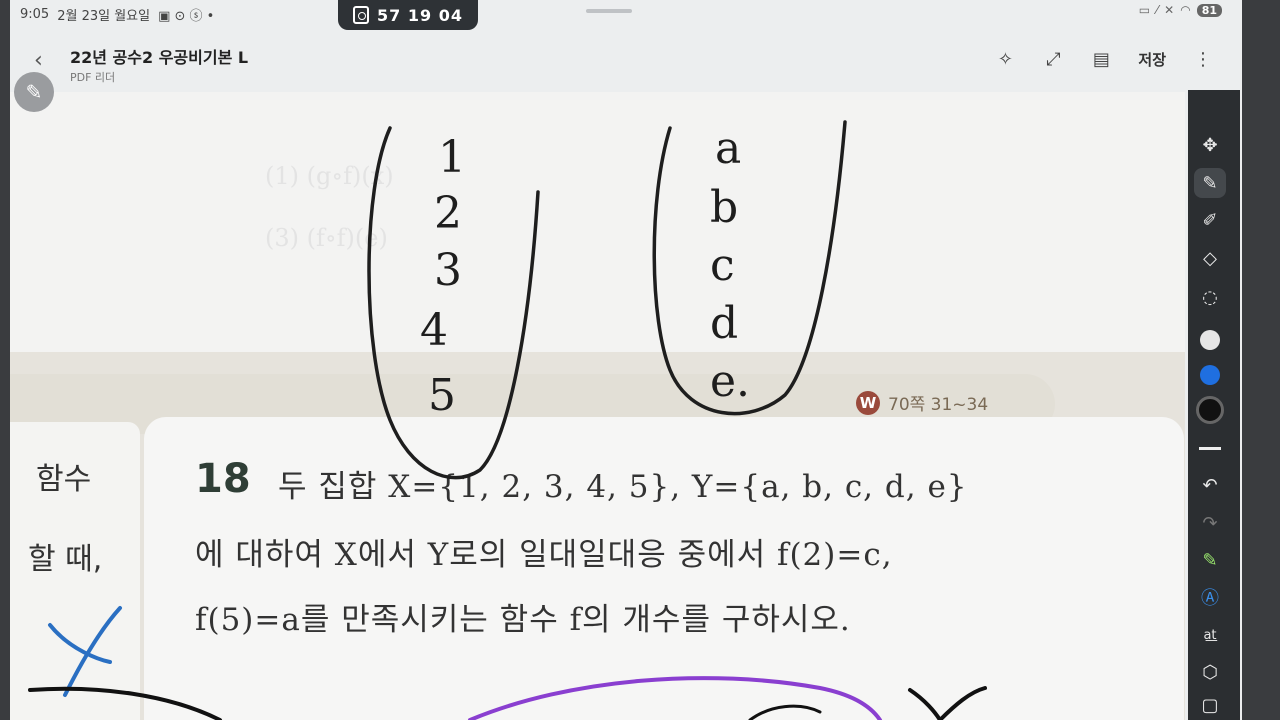 The height and width of the screenshot is (720, 1280). I want to click on more-options-icon: ⋮, so click(1203, 59).